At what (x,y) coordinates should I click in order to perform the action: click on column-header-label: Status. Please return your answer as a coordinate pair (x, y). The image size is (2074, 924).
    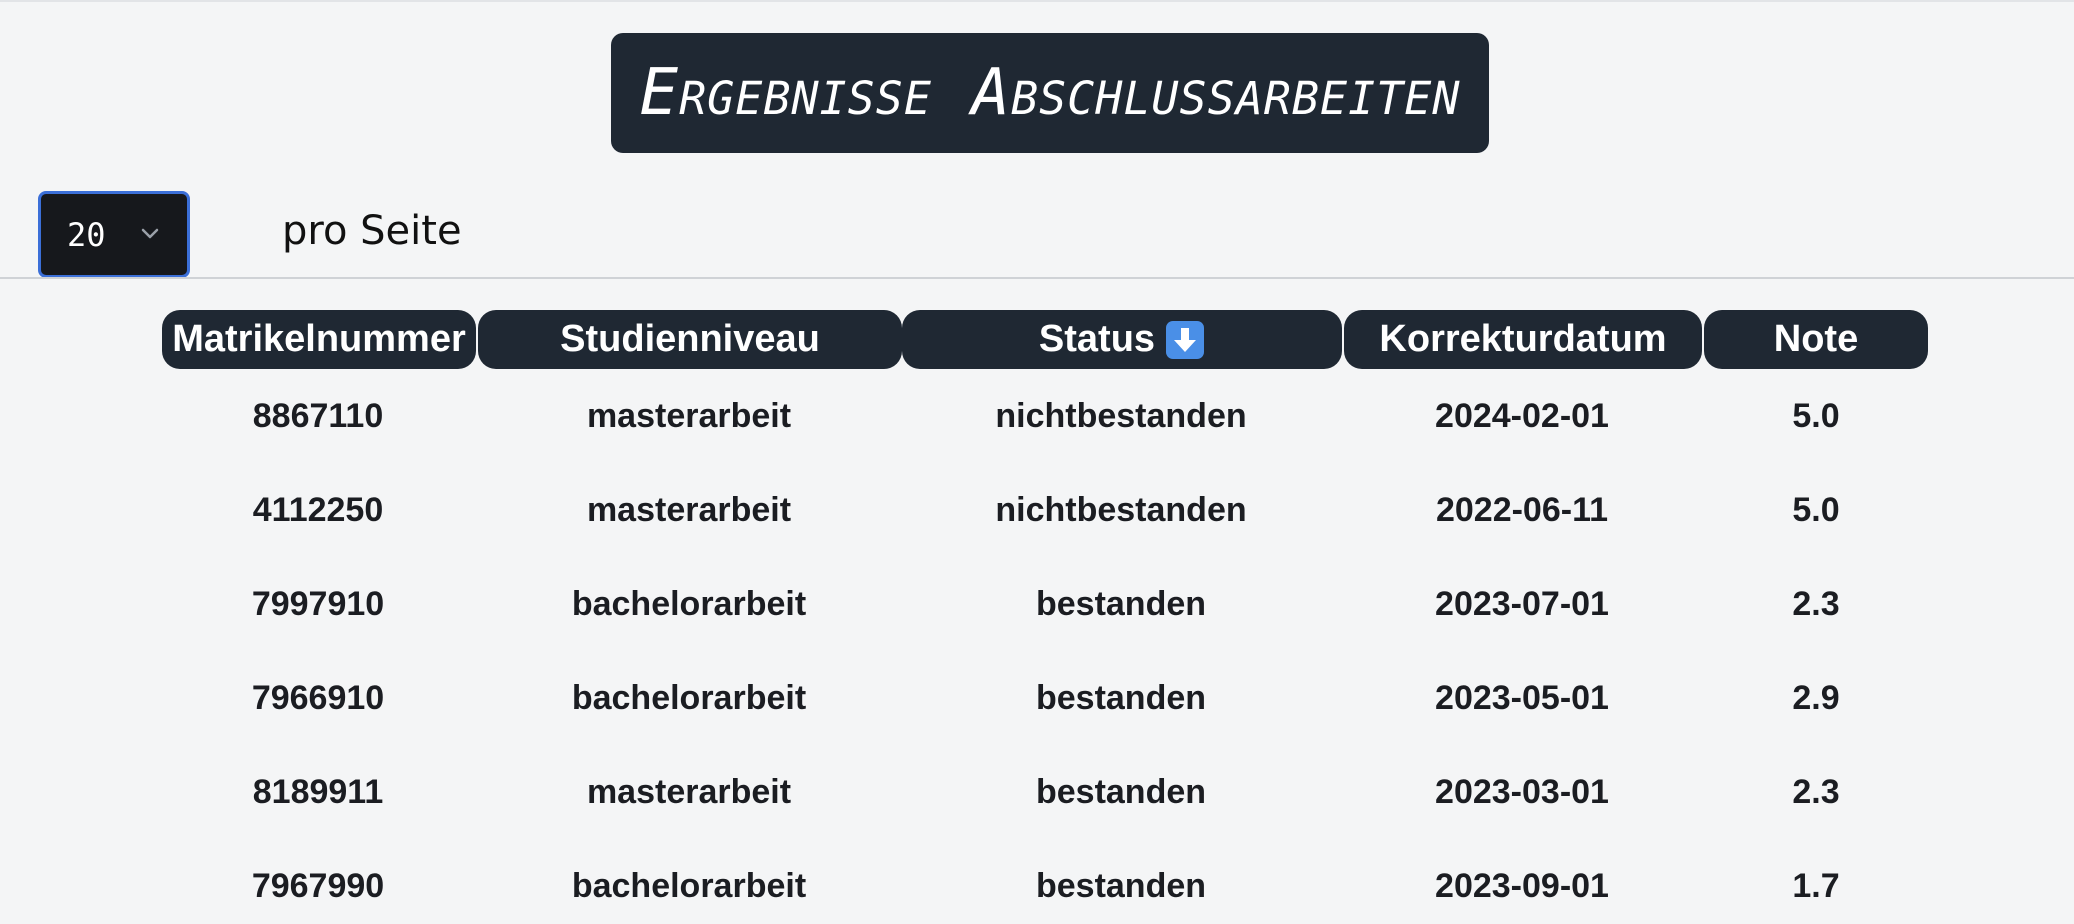
    Looking at the image, I should click on (1097, 339).